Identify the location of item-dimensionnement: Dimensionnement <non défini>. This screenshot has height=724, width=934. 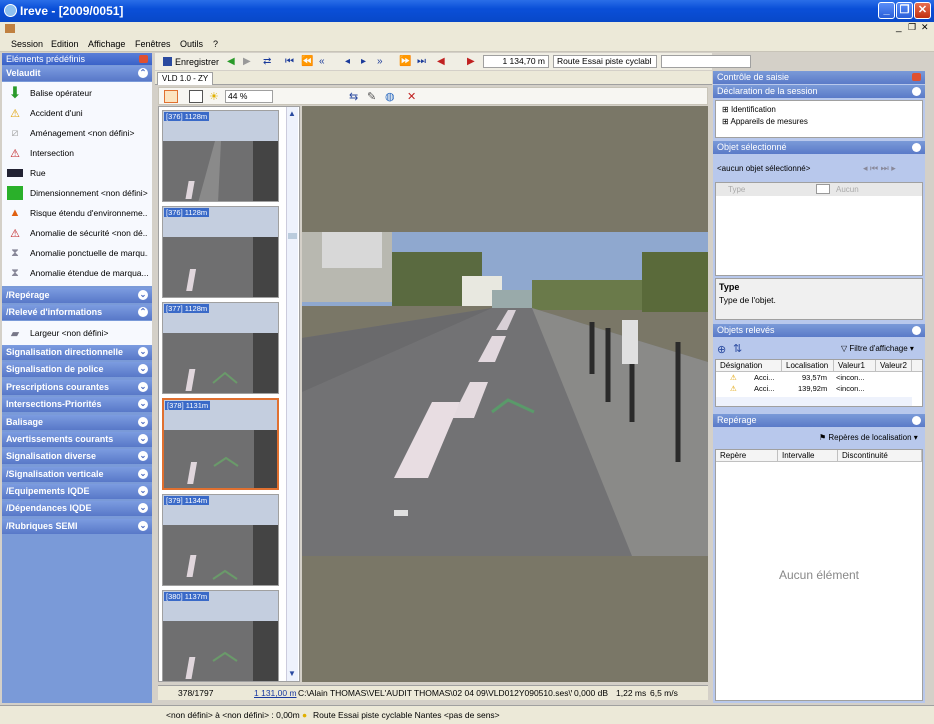
(77, 193).